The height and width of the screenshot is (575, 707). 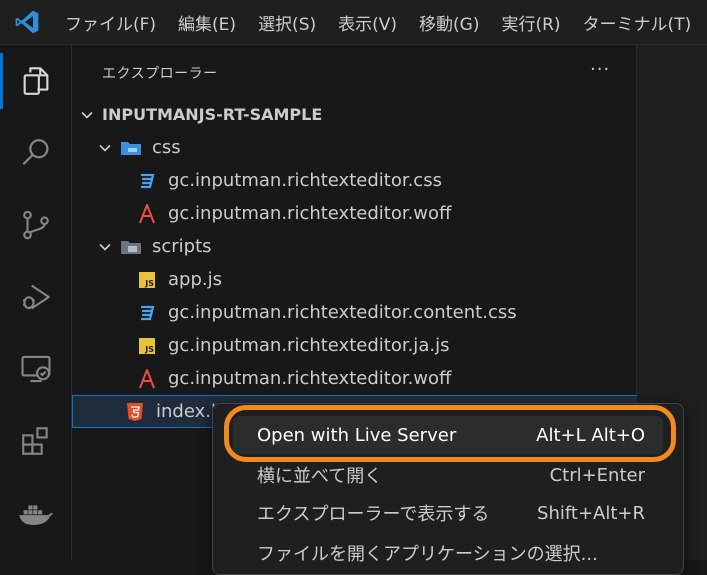 What do you see at coordinates (305, 180) in the screenshot?
I see `tree-item-label: gc.inputman.richtexteditor.css` at bounding box center [305, 180].